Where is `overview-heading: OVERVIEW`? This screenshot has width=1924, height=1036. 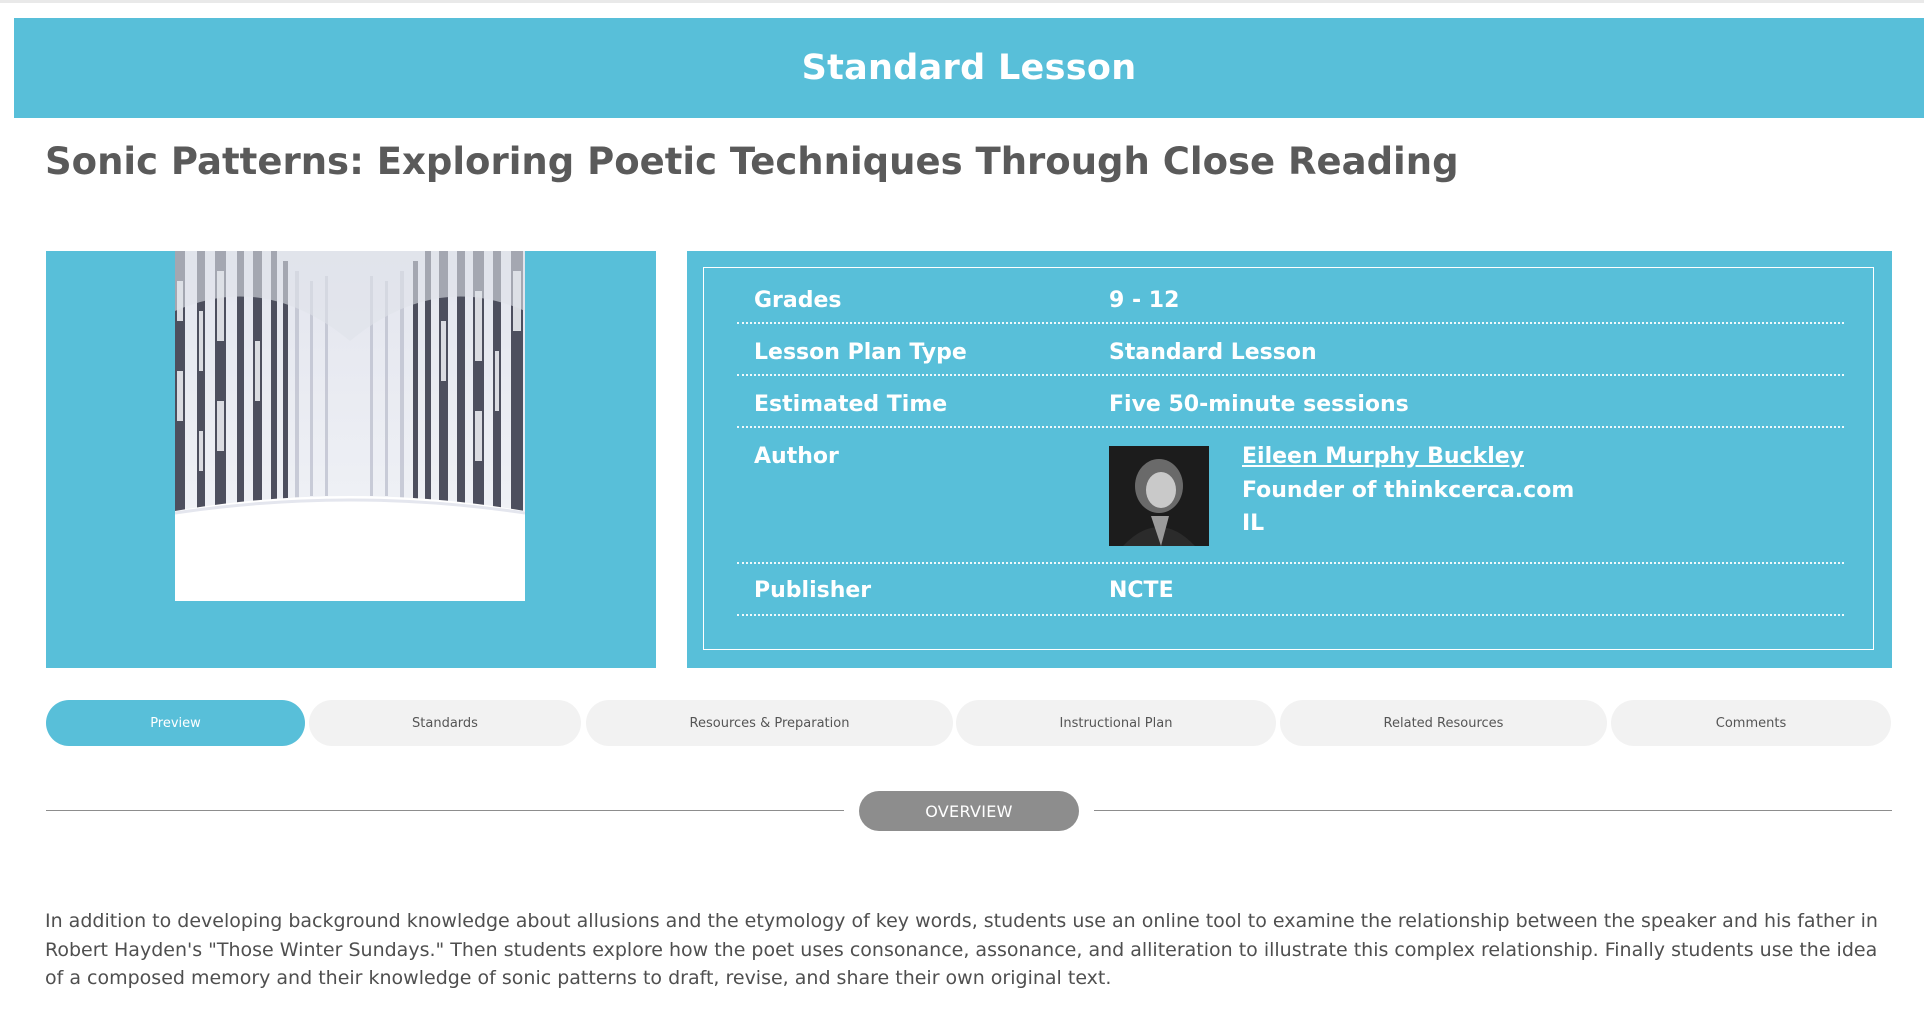
overview-heading: OVERVIEW is located at coordinates (969, 811).